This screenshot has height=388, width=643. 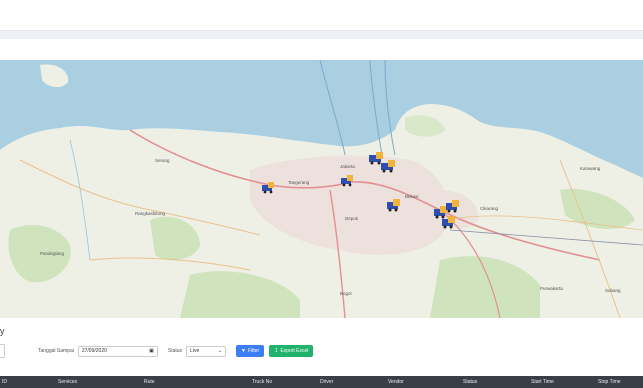 What do you see at coordinates (2, 331) in the screenshot?
I see `section-title: y` at bounding box center [2, 331].